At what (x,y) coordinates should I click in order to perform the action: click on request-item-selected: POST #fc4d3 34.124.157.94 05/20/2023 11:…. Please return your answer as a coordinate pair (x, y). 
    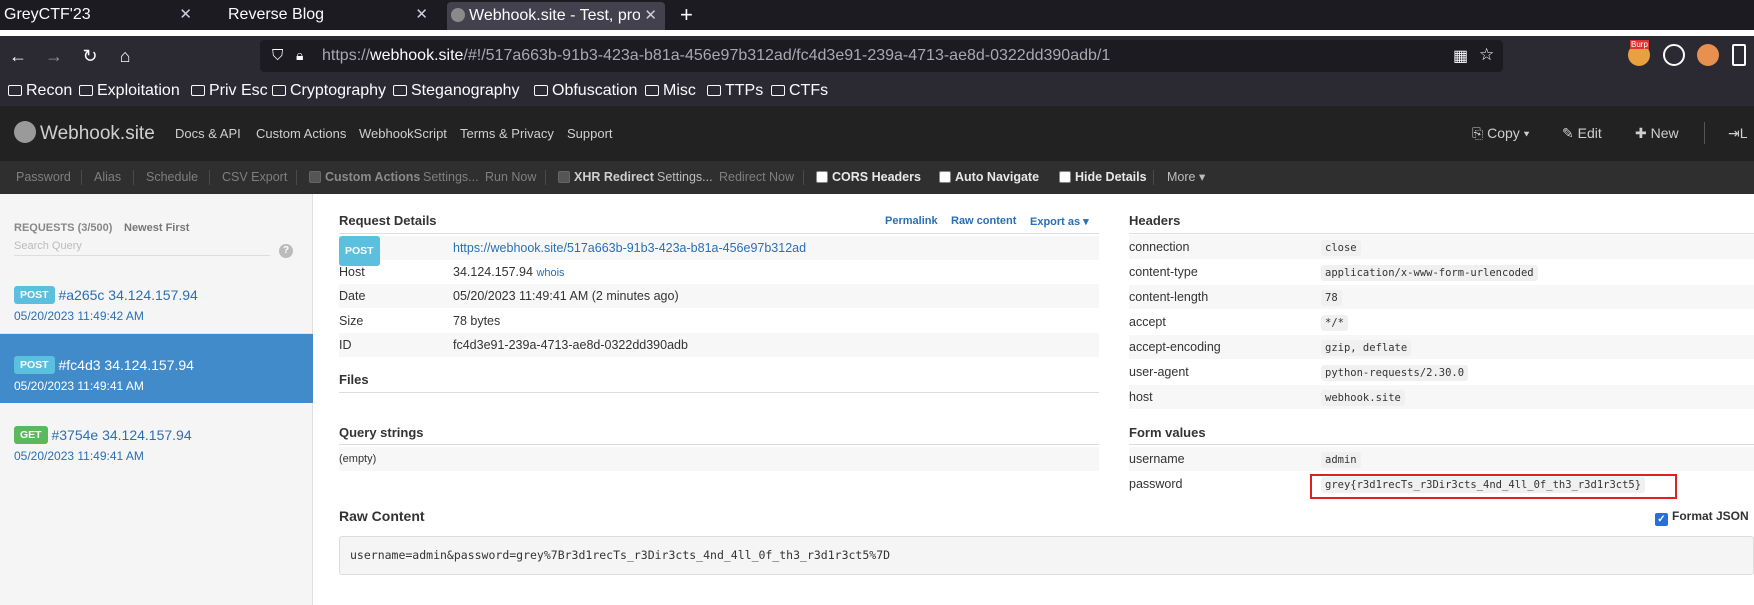
    Looking at the image, I should click on (156, 368).